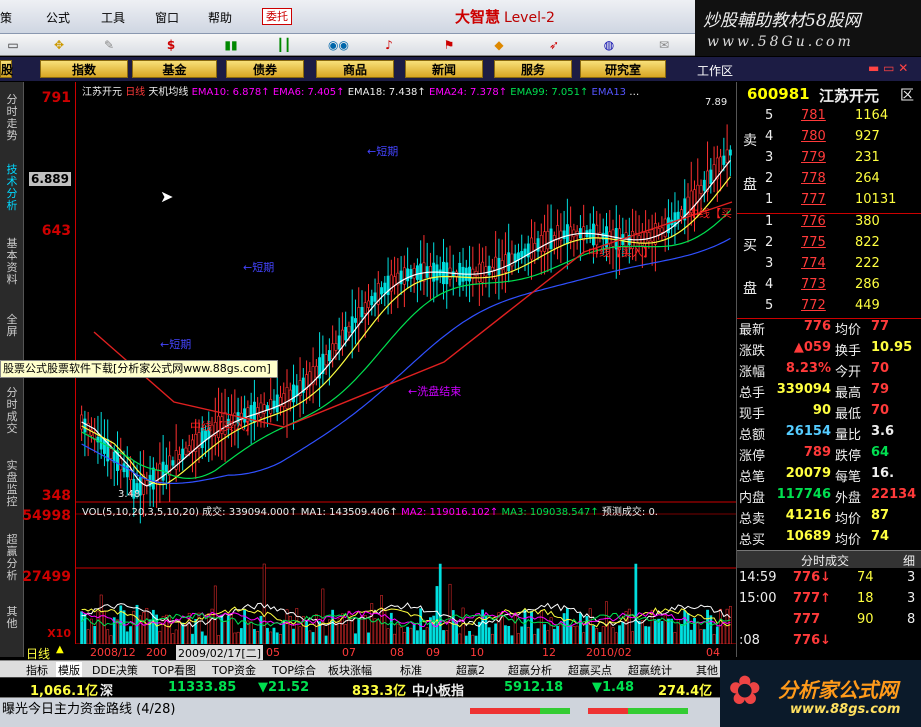  Describe the element at coordinates (813, 136) in the screenshot. I see `ask-price: 780` at that location.